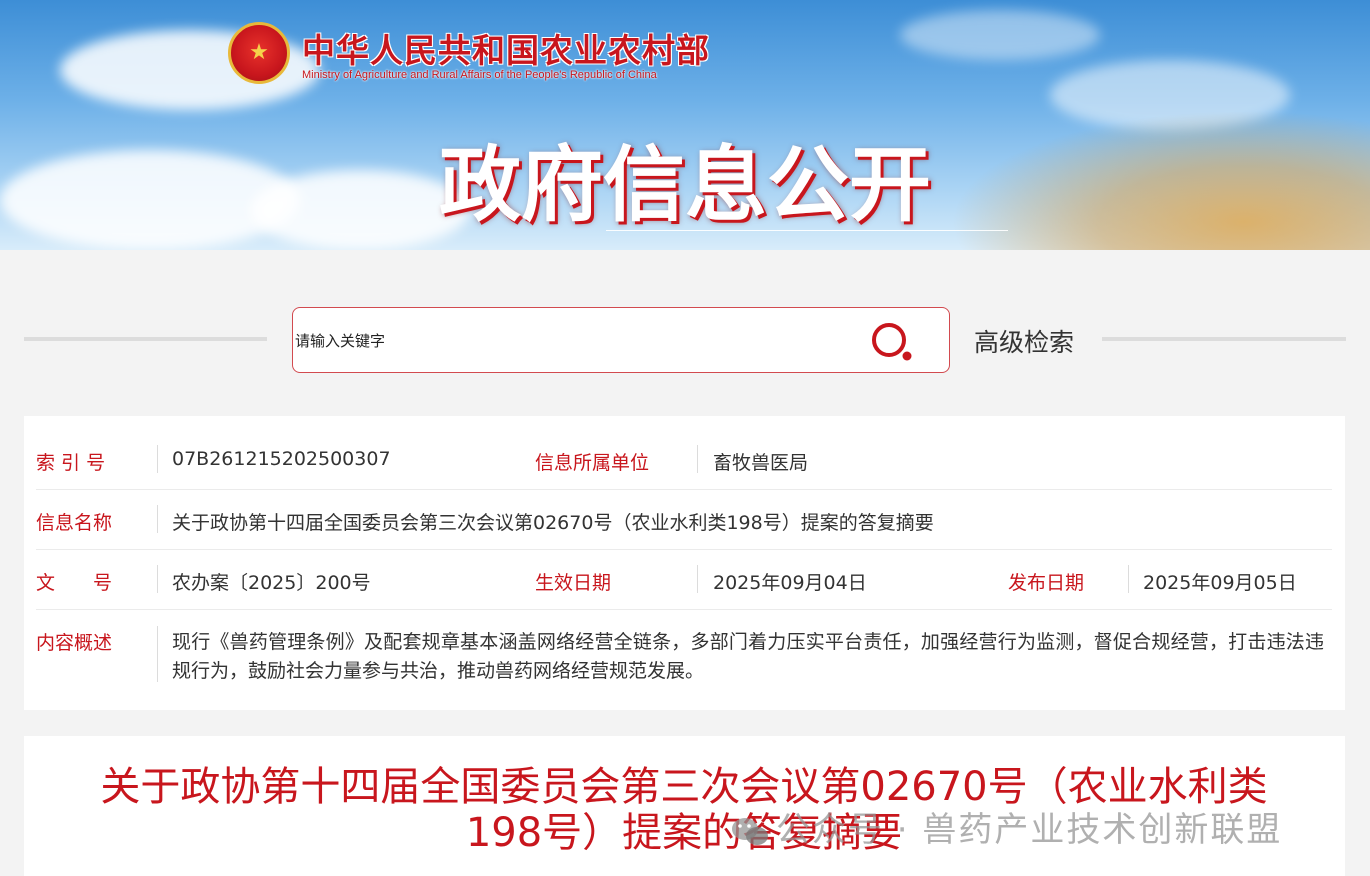 The width and height of the screenshot is (1370, 876). Describe the element at coordinates (74, 523) in the screenshot. I see `name-label: 信息名称` at that location.